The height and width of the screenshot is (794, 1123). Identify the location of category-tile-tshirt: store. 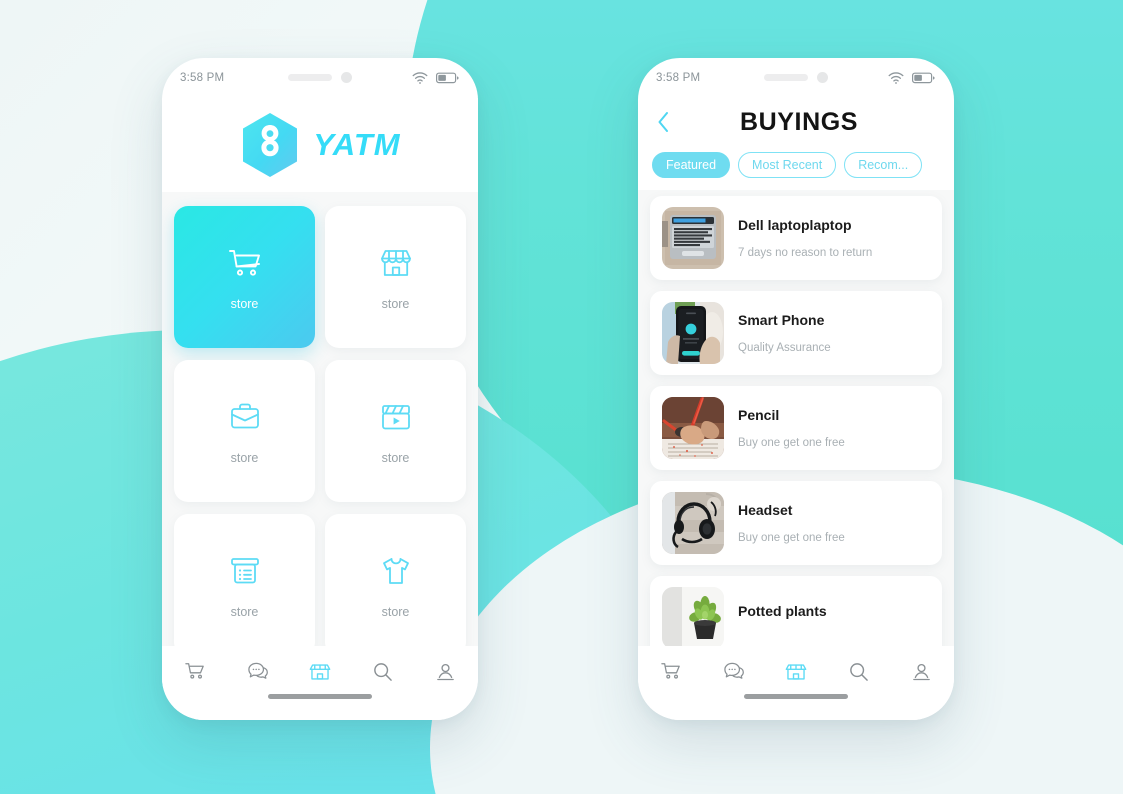
(395, 580).